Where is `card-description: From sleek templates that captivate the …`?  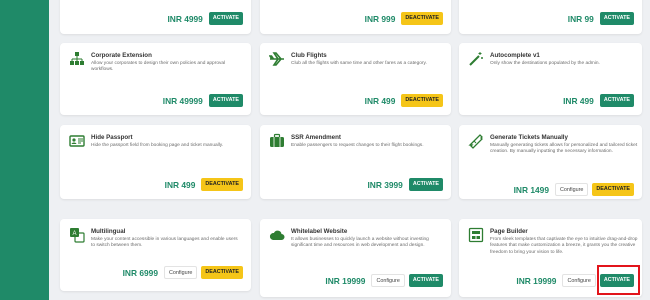 card-description: From sleek templates that captivate the … is located at coordinates (564, 246).